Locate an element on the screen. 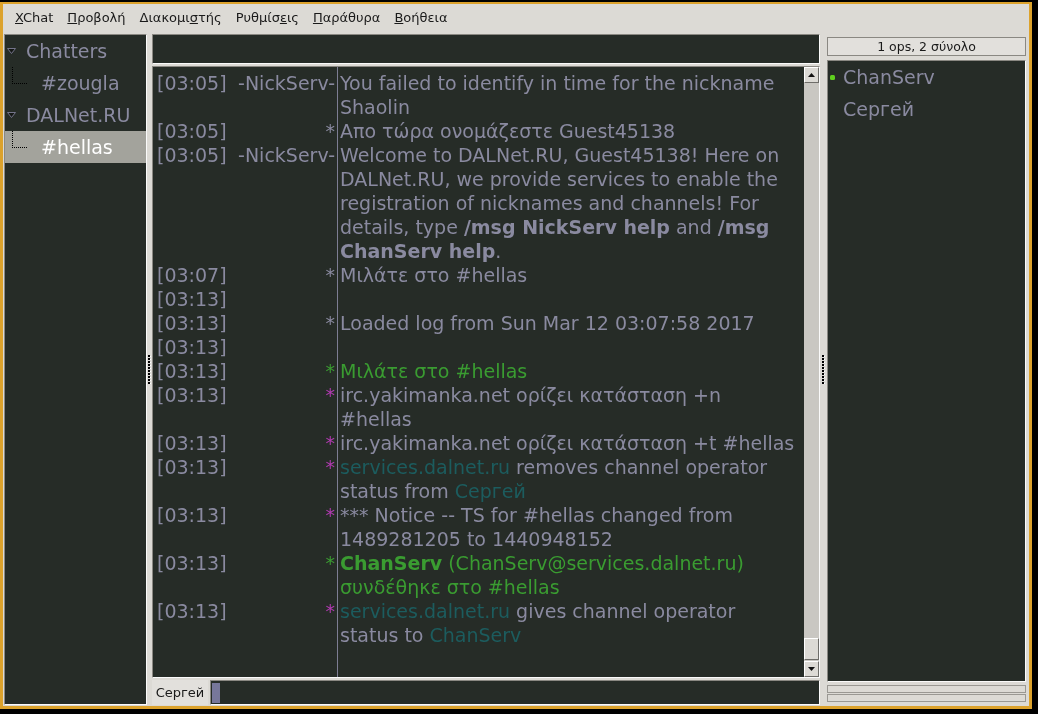 The width and height of the screenshot is (1038, 714). menu-item: XChat is located at coordinates (34, 17).